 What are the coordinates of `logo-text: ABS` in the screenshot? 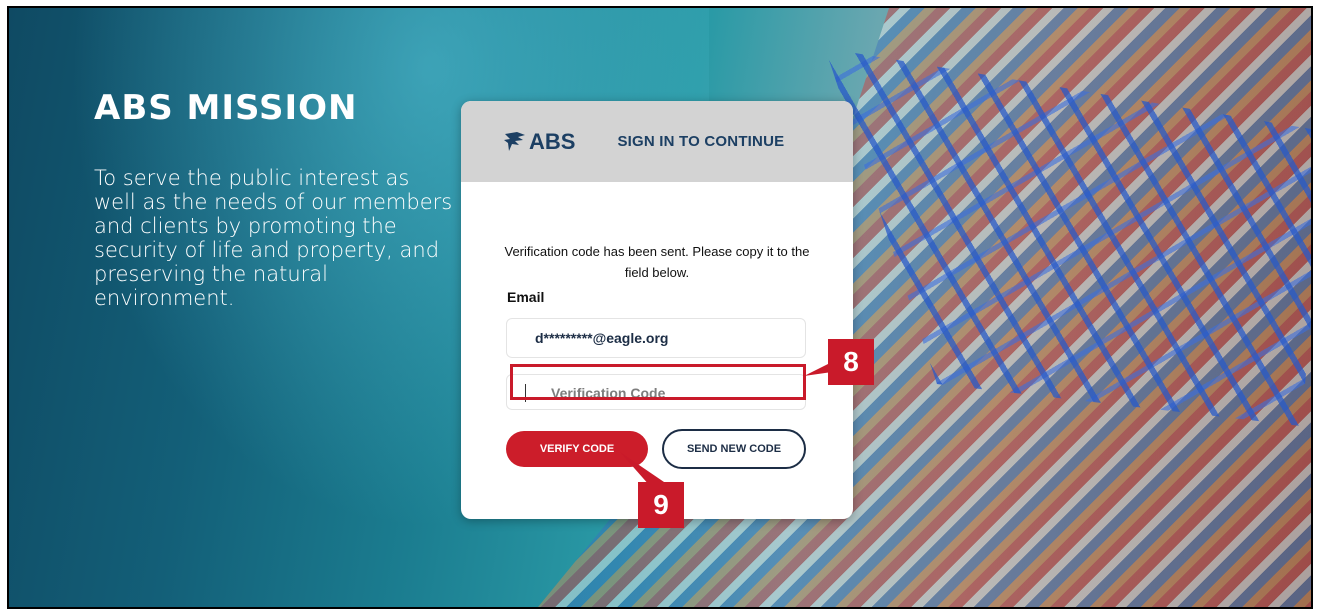 It's located at (552, 141).